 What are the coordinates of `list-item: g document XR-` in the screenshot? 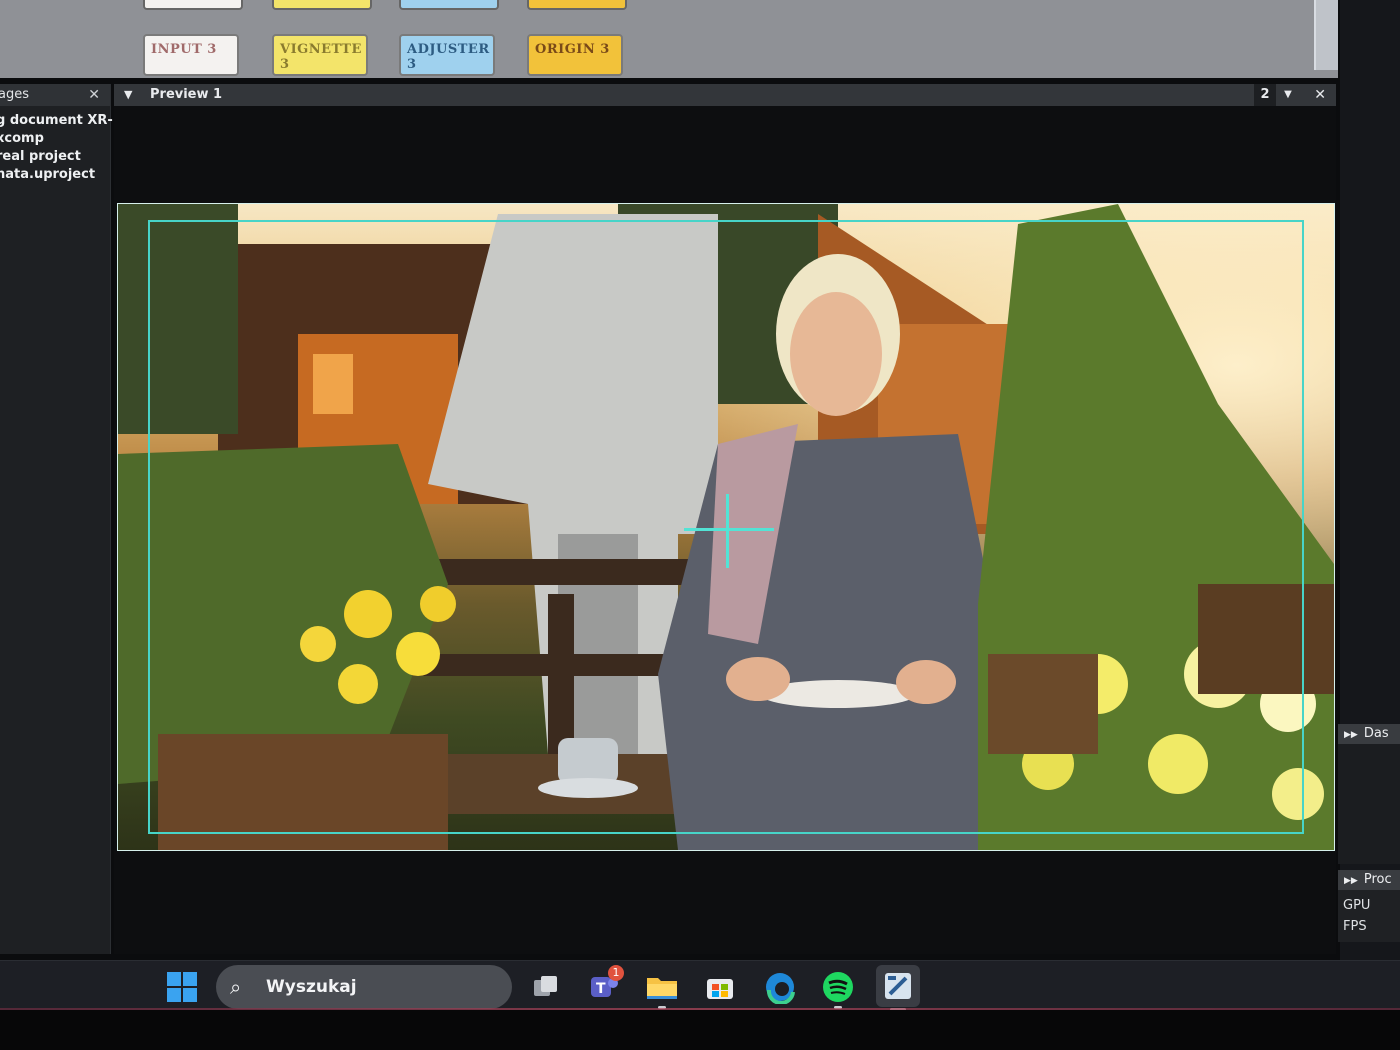 It's located at (56, 121).